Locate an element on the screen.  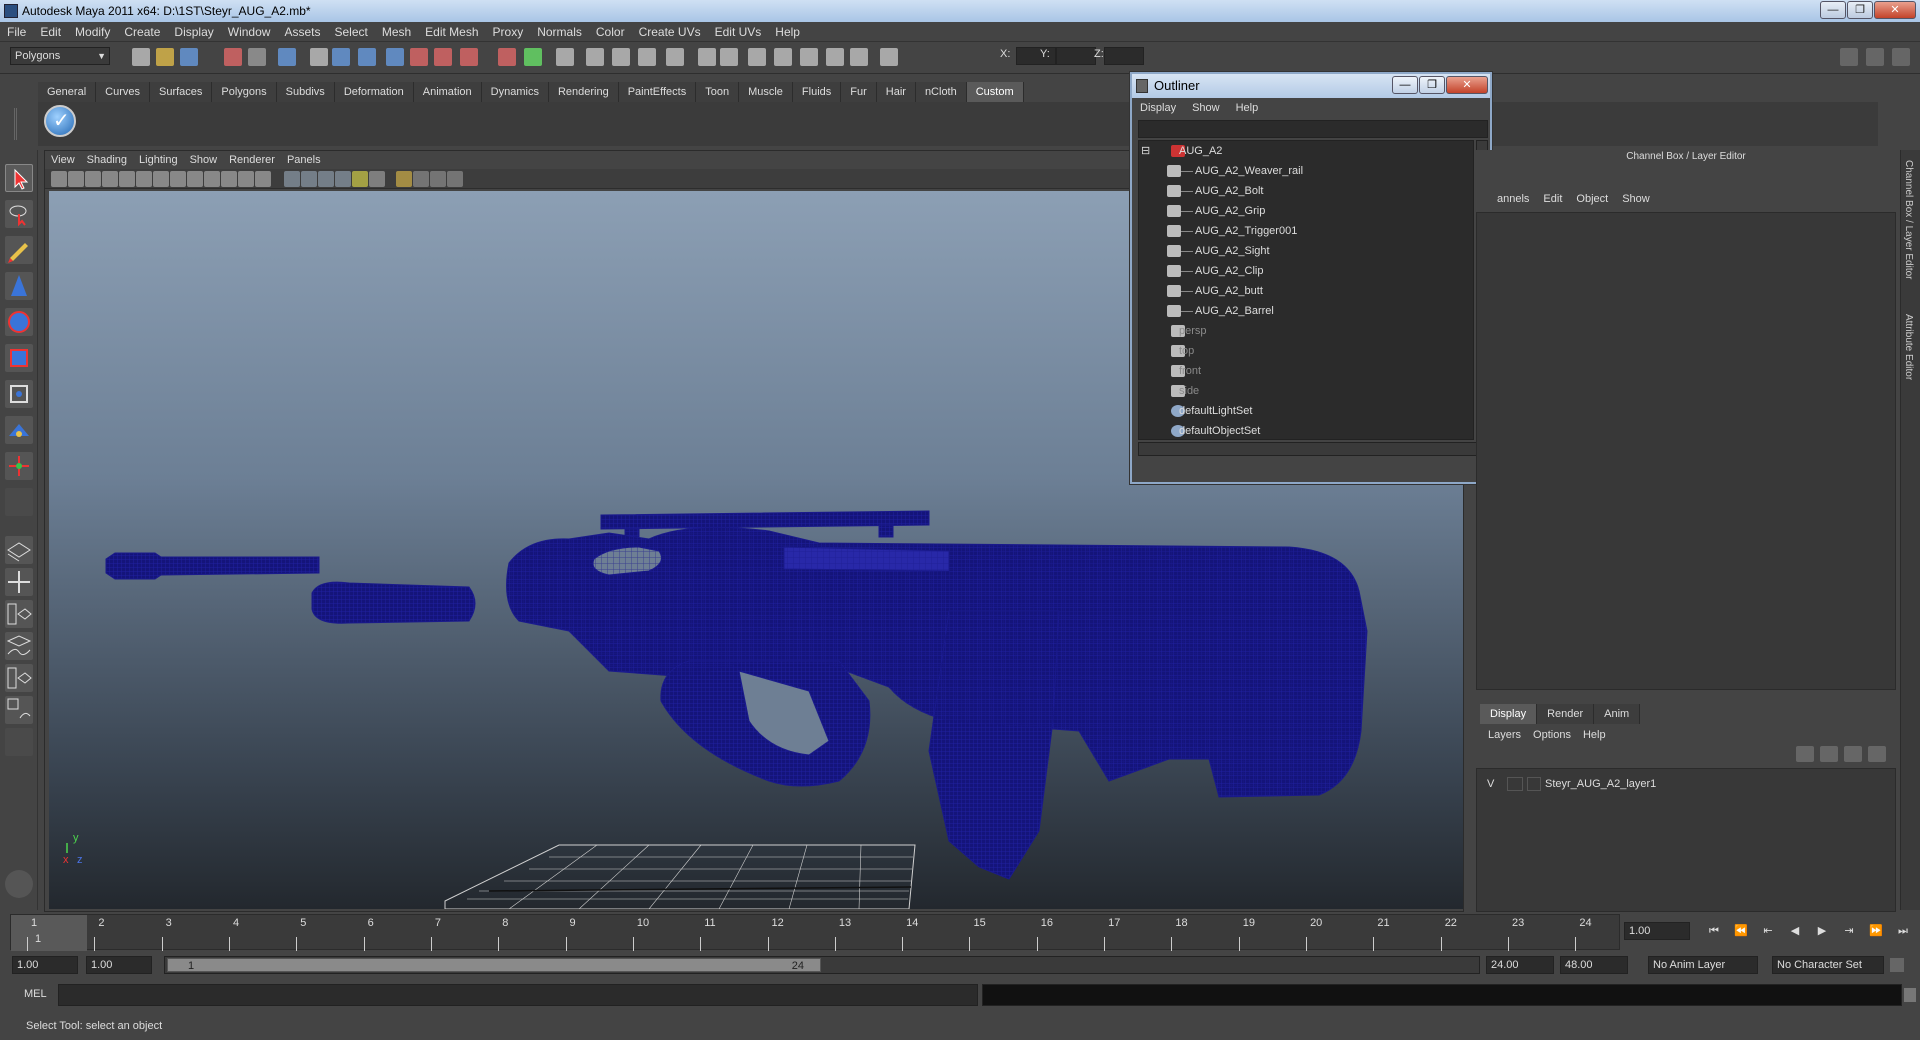
new-scene-icon is located at coordinates (141, 57).